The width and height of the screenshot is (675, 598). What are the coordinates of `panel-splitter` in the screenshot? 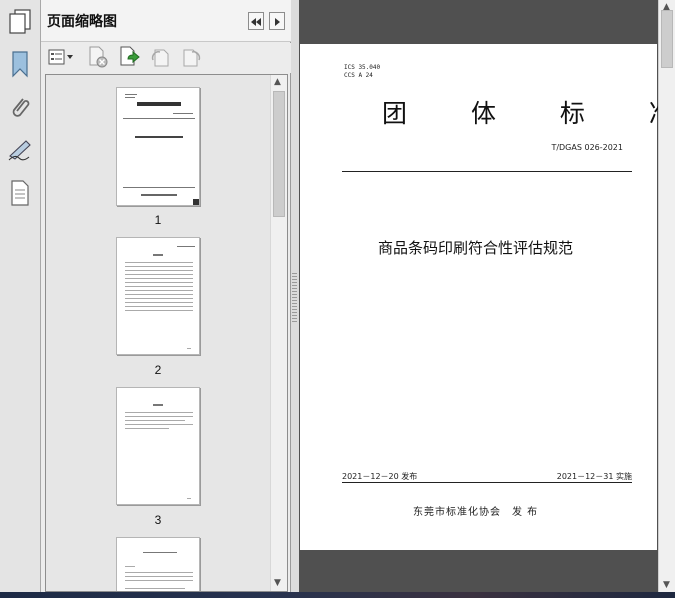 It's located at (295, 299).